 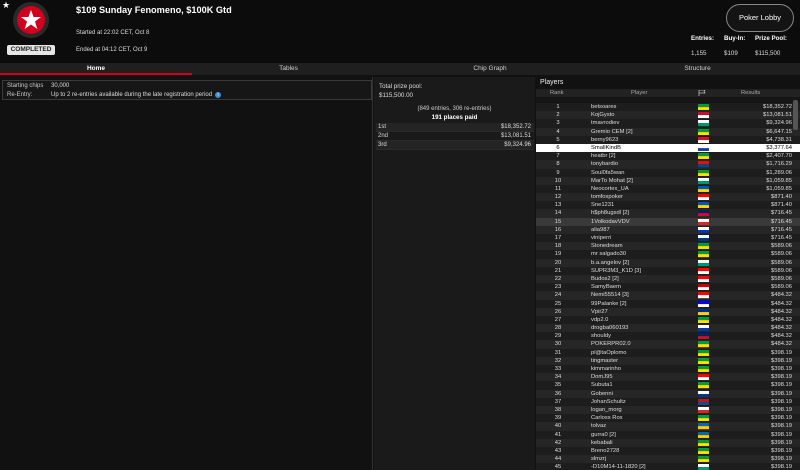 I want to click on red-star-icon, so click(x=31, y=20).